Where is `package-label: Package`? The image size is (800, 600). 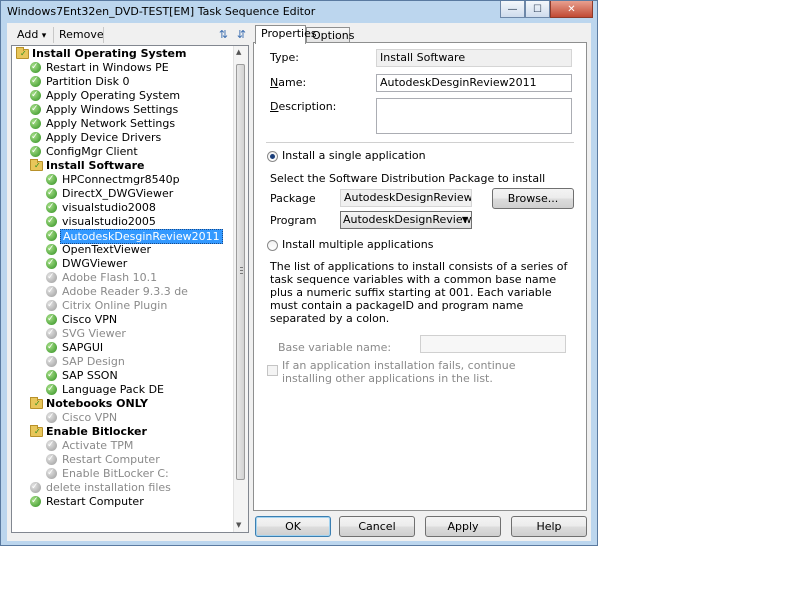 package-label: Package is located at coordinates (293, 198).